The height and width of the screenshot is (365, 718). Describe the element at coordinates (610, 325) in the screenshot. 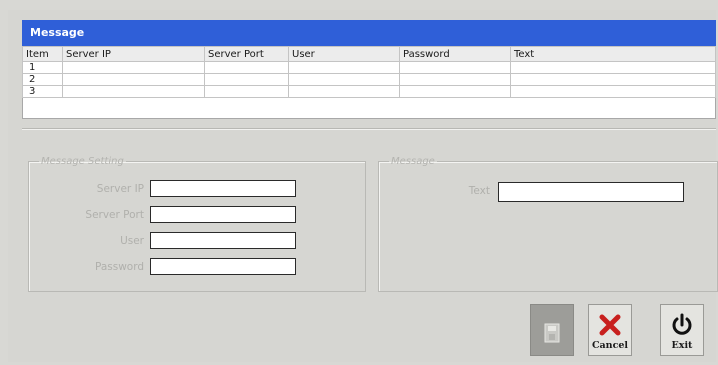

I see `x-icon` at that location.